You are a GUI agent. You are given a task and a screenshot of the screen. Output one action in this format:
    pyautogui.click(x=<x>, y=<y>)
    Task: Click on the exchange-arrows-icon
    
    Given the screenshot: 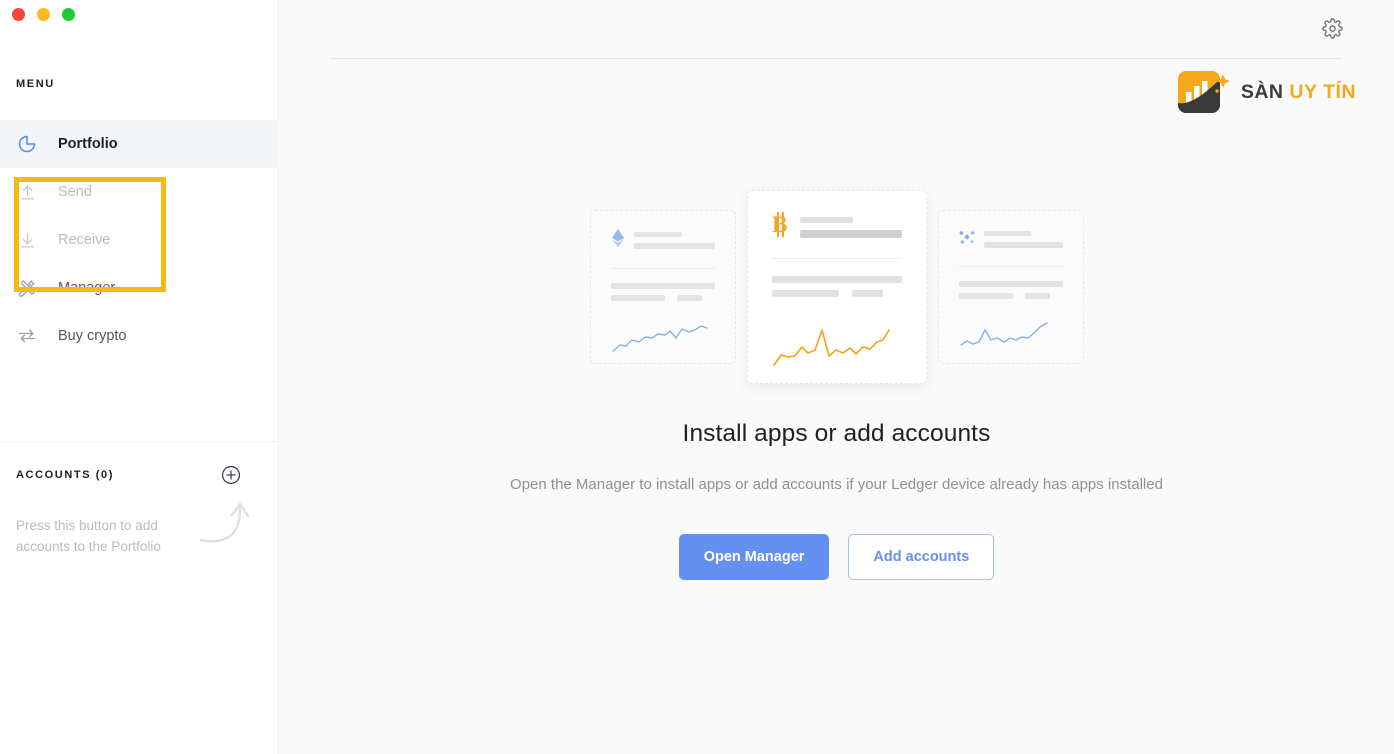 What is the action you would take?
    pyautogui.click(x=27, y=336)
    